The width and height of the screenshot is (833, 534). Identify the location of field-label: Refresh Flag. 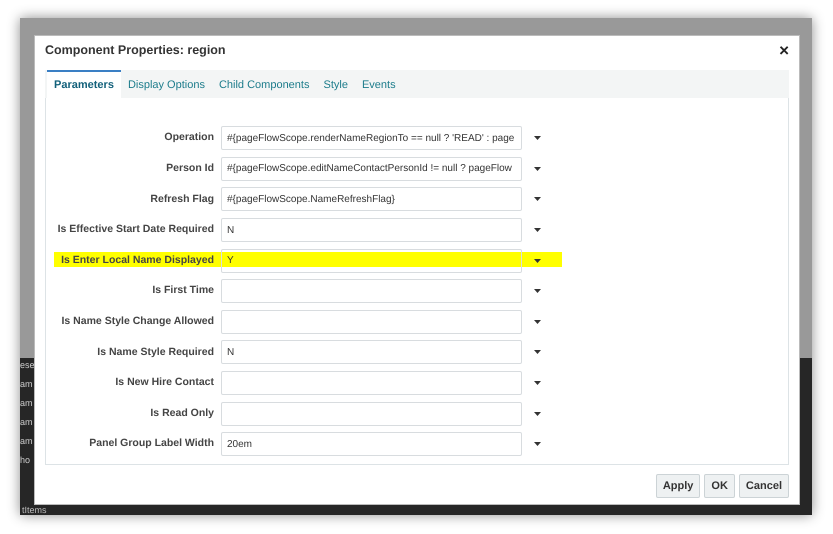
(181, 199).